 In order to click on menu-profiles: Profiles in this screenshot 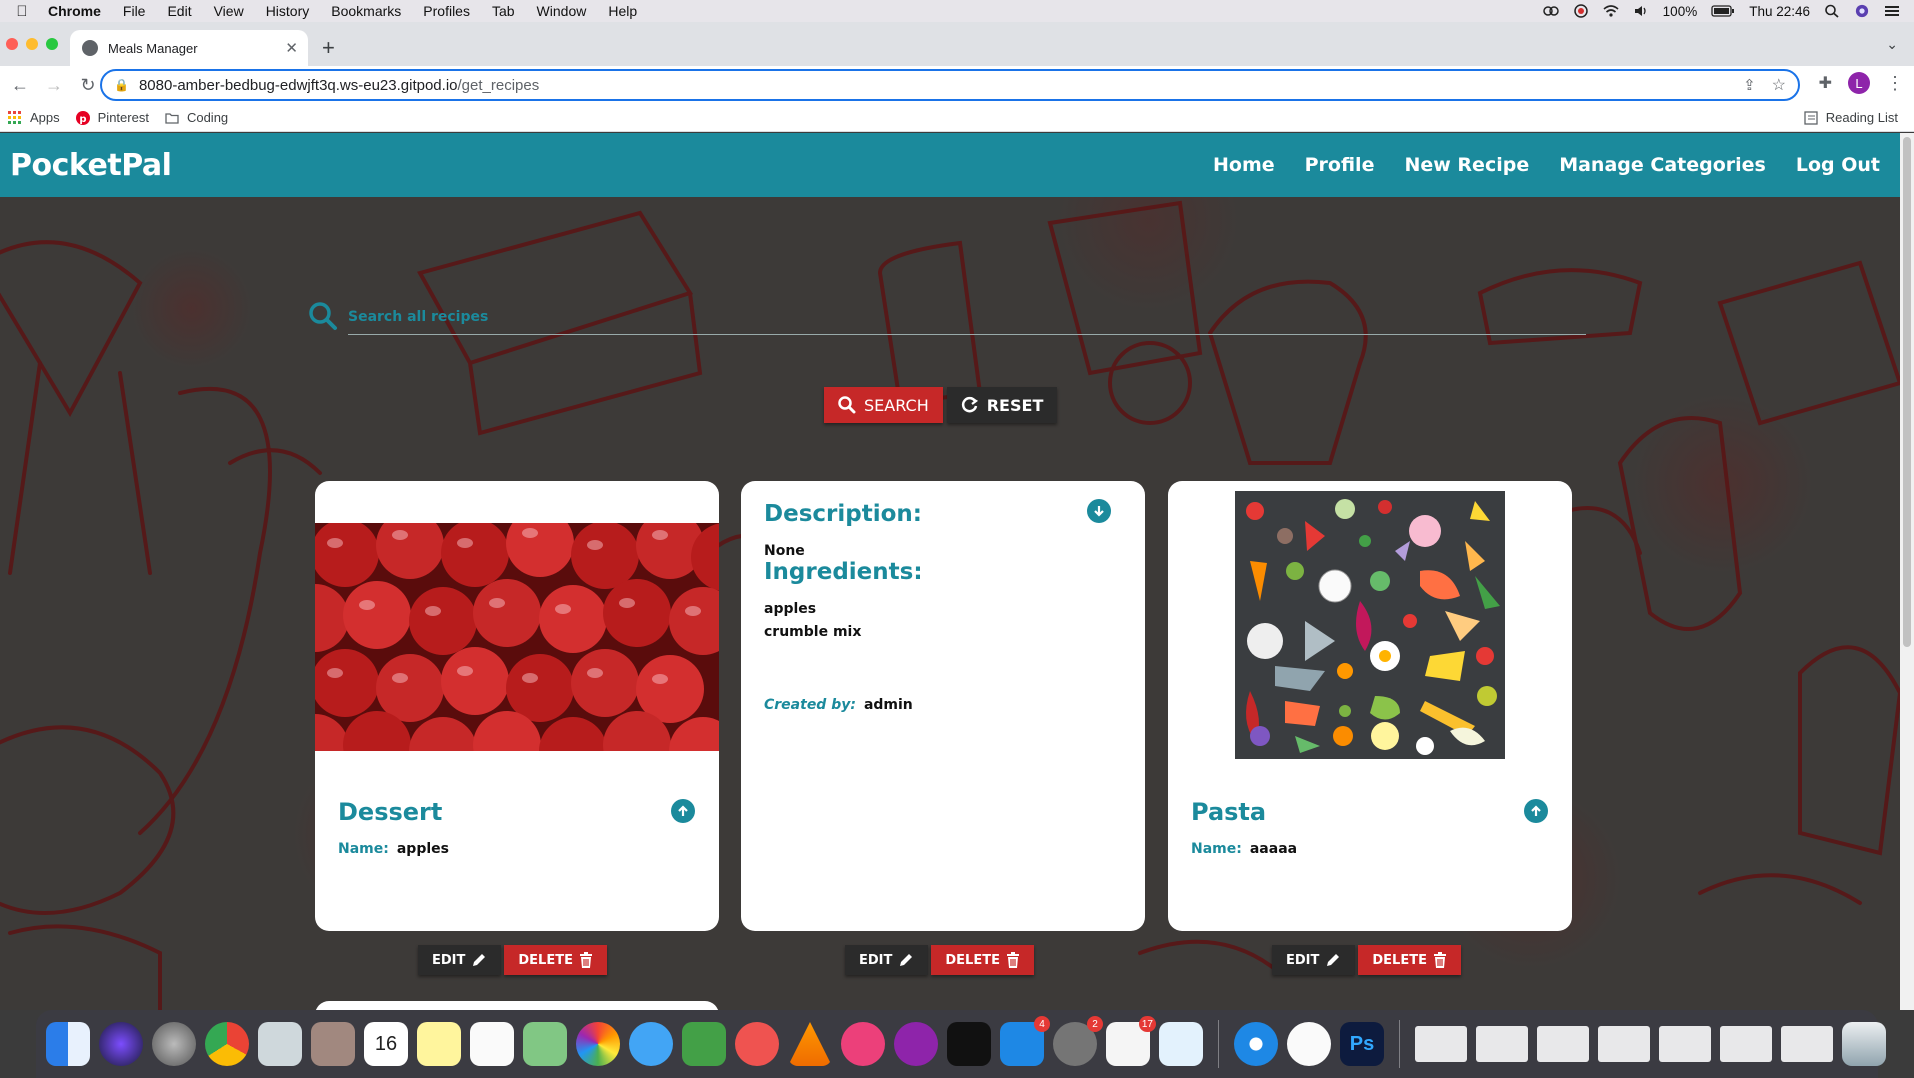, I will do `click(446, 11)`.